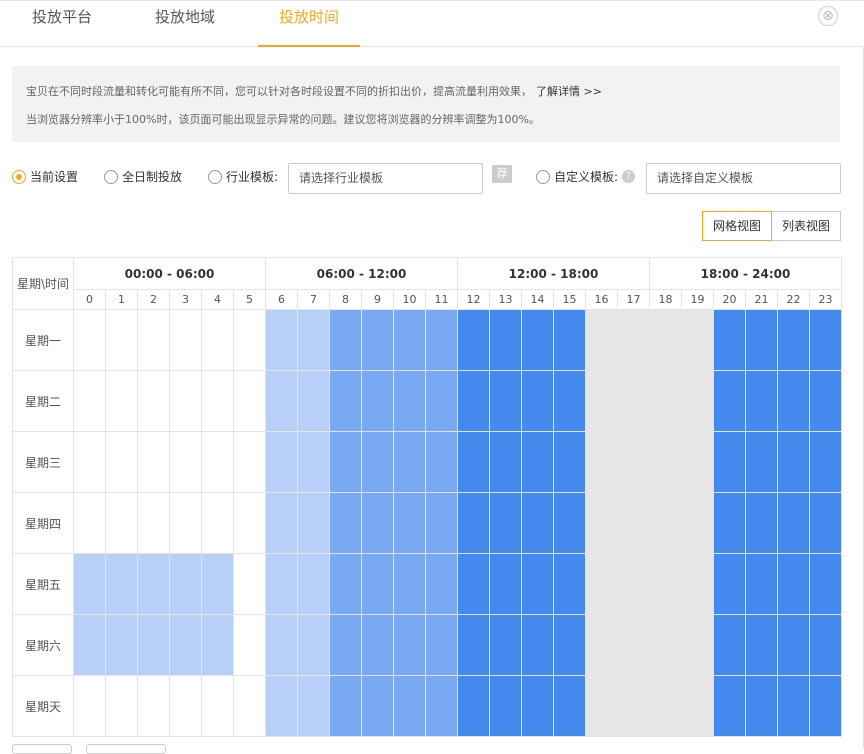 This screenshot has height=754, width=864. What do you see at coordinates (385, 178) in the screenshot?
I see `industry-template-select: 请选择行业模板` at bounding box center [385, 178].